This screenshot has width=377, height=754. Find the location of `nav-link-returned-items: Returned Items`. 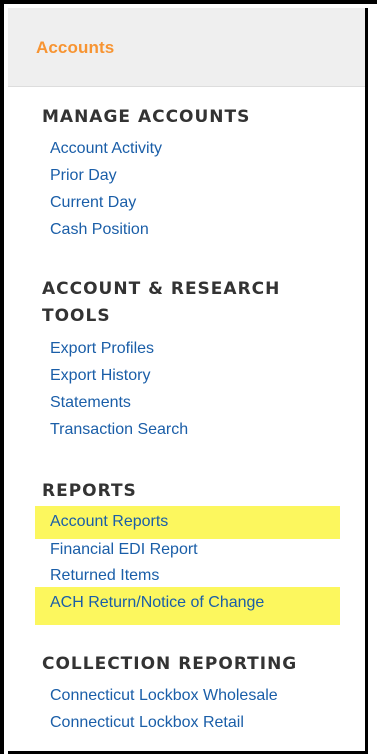

nav-link-returned-items: Returned Items is located at coordinates (104, 576).